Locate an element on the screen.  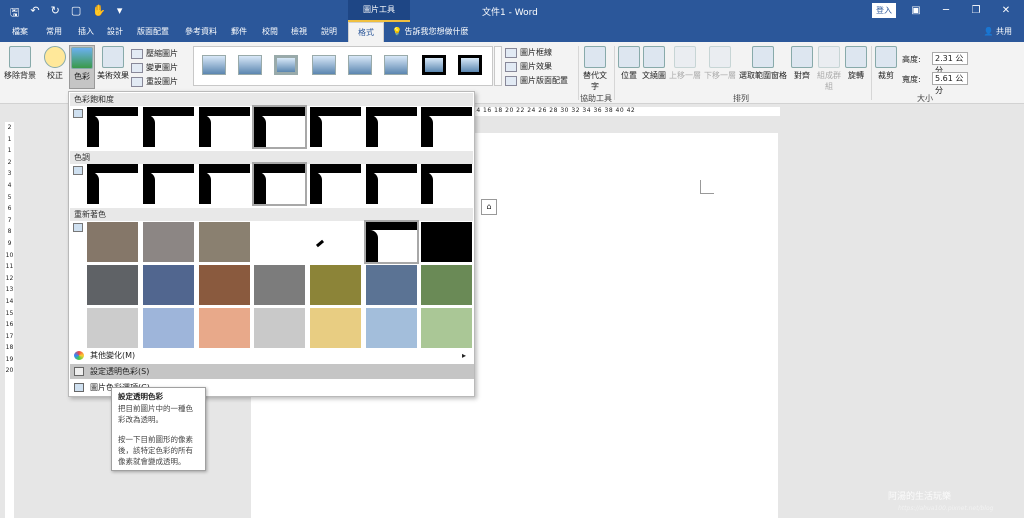
picture-effects-button: 圖片效果 is located at coordinates (528, 66).